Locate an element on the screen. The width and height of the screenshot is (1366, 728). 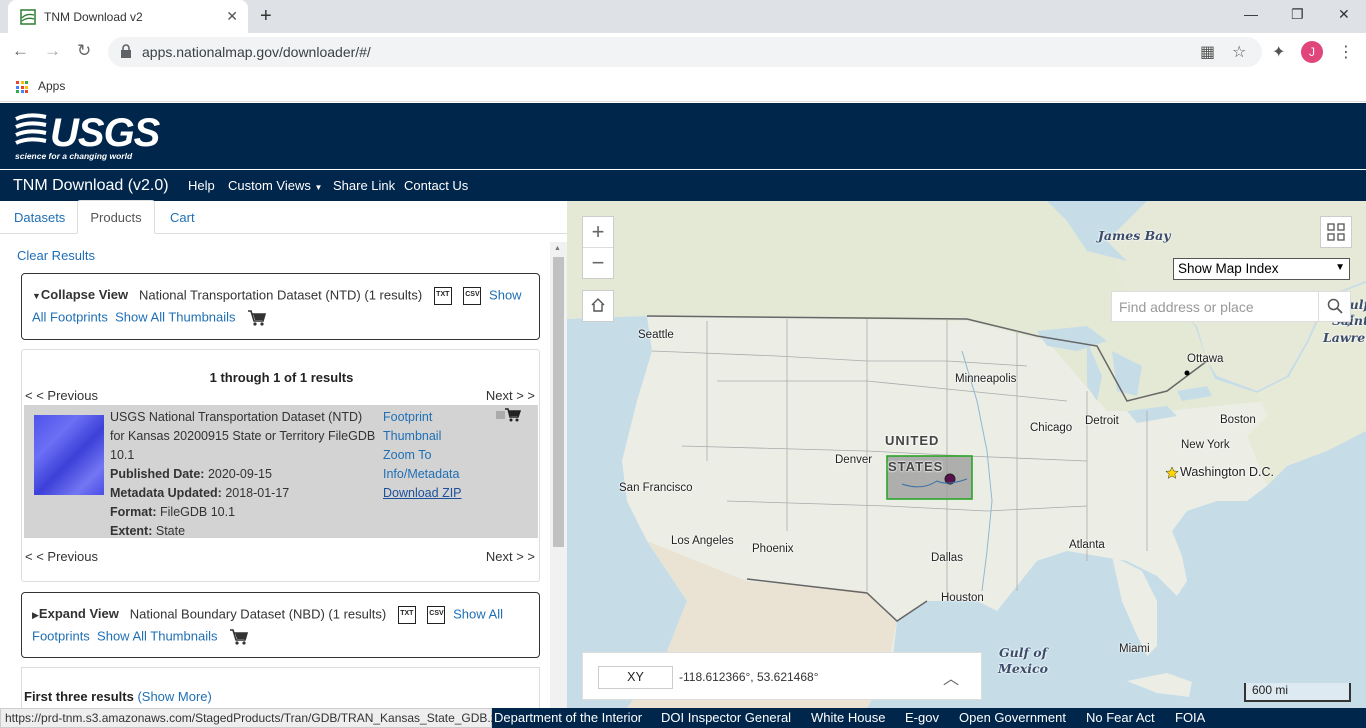
home-icon is located at coordinates (598, 305).